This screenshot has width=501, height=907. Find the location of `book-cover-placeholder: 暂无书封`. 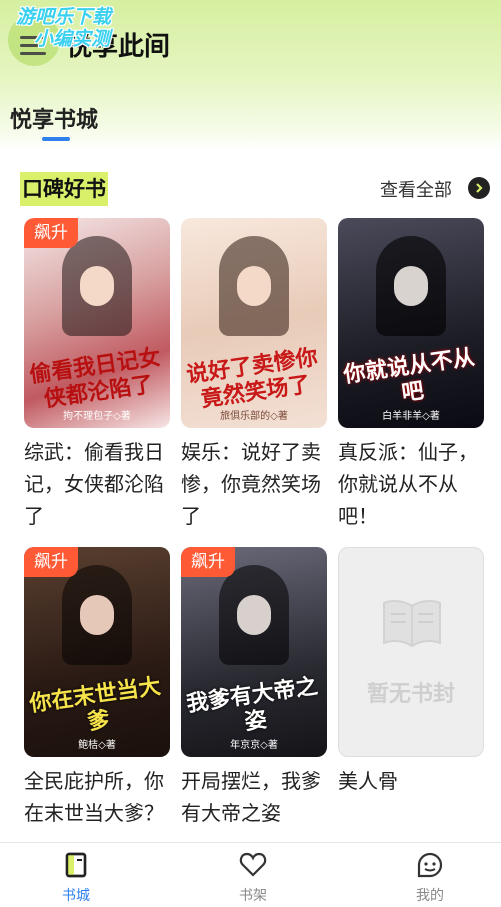

book-cover-placeholder: 暂无书封 is located at coordinates (411, 652).